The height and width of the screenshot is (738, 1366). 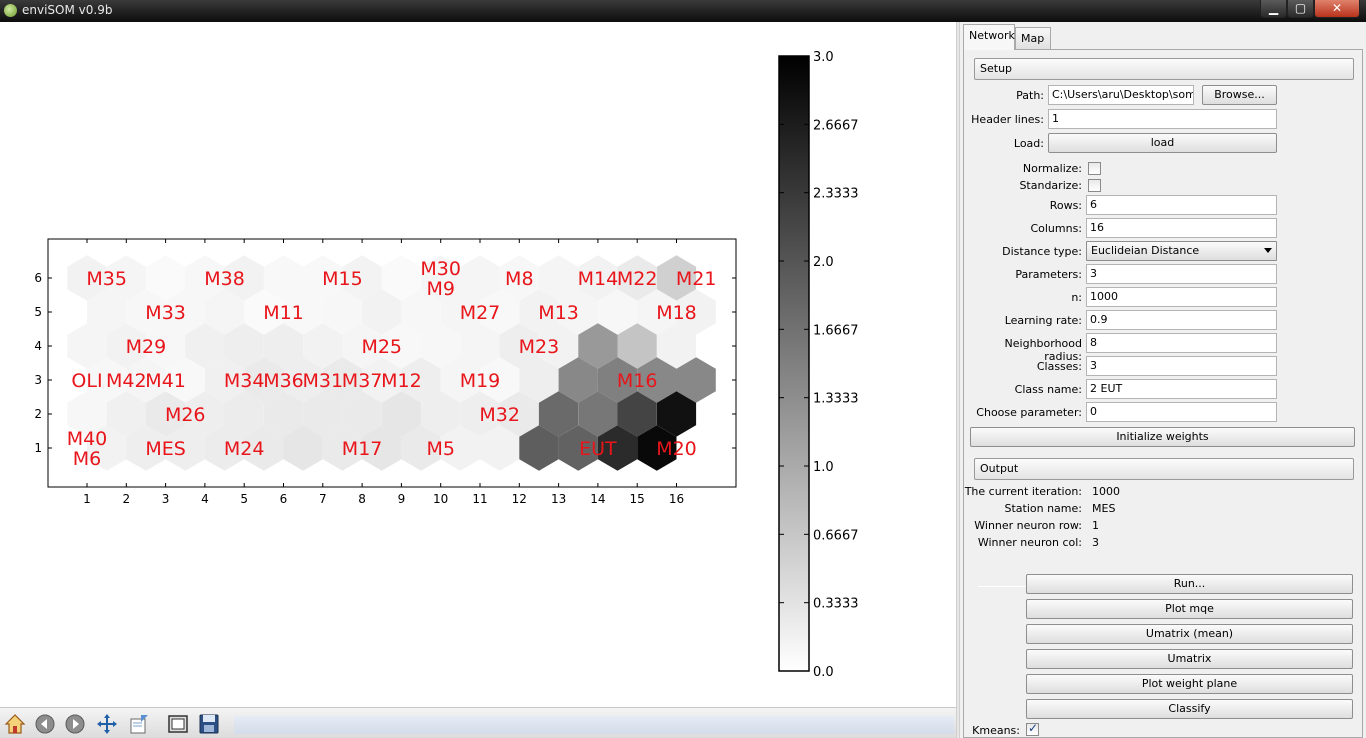 What do you see at coordinates (362, 449) in the screenshot?
I see `station-label: M17` at bounding box center [362, 449].